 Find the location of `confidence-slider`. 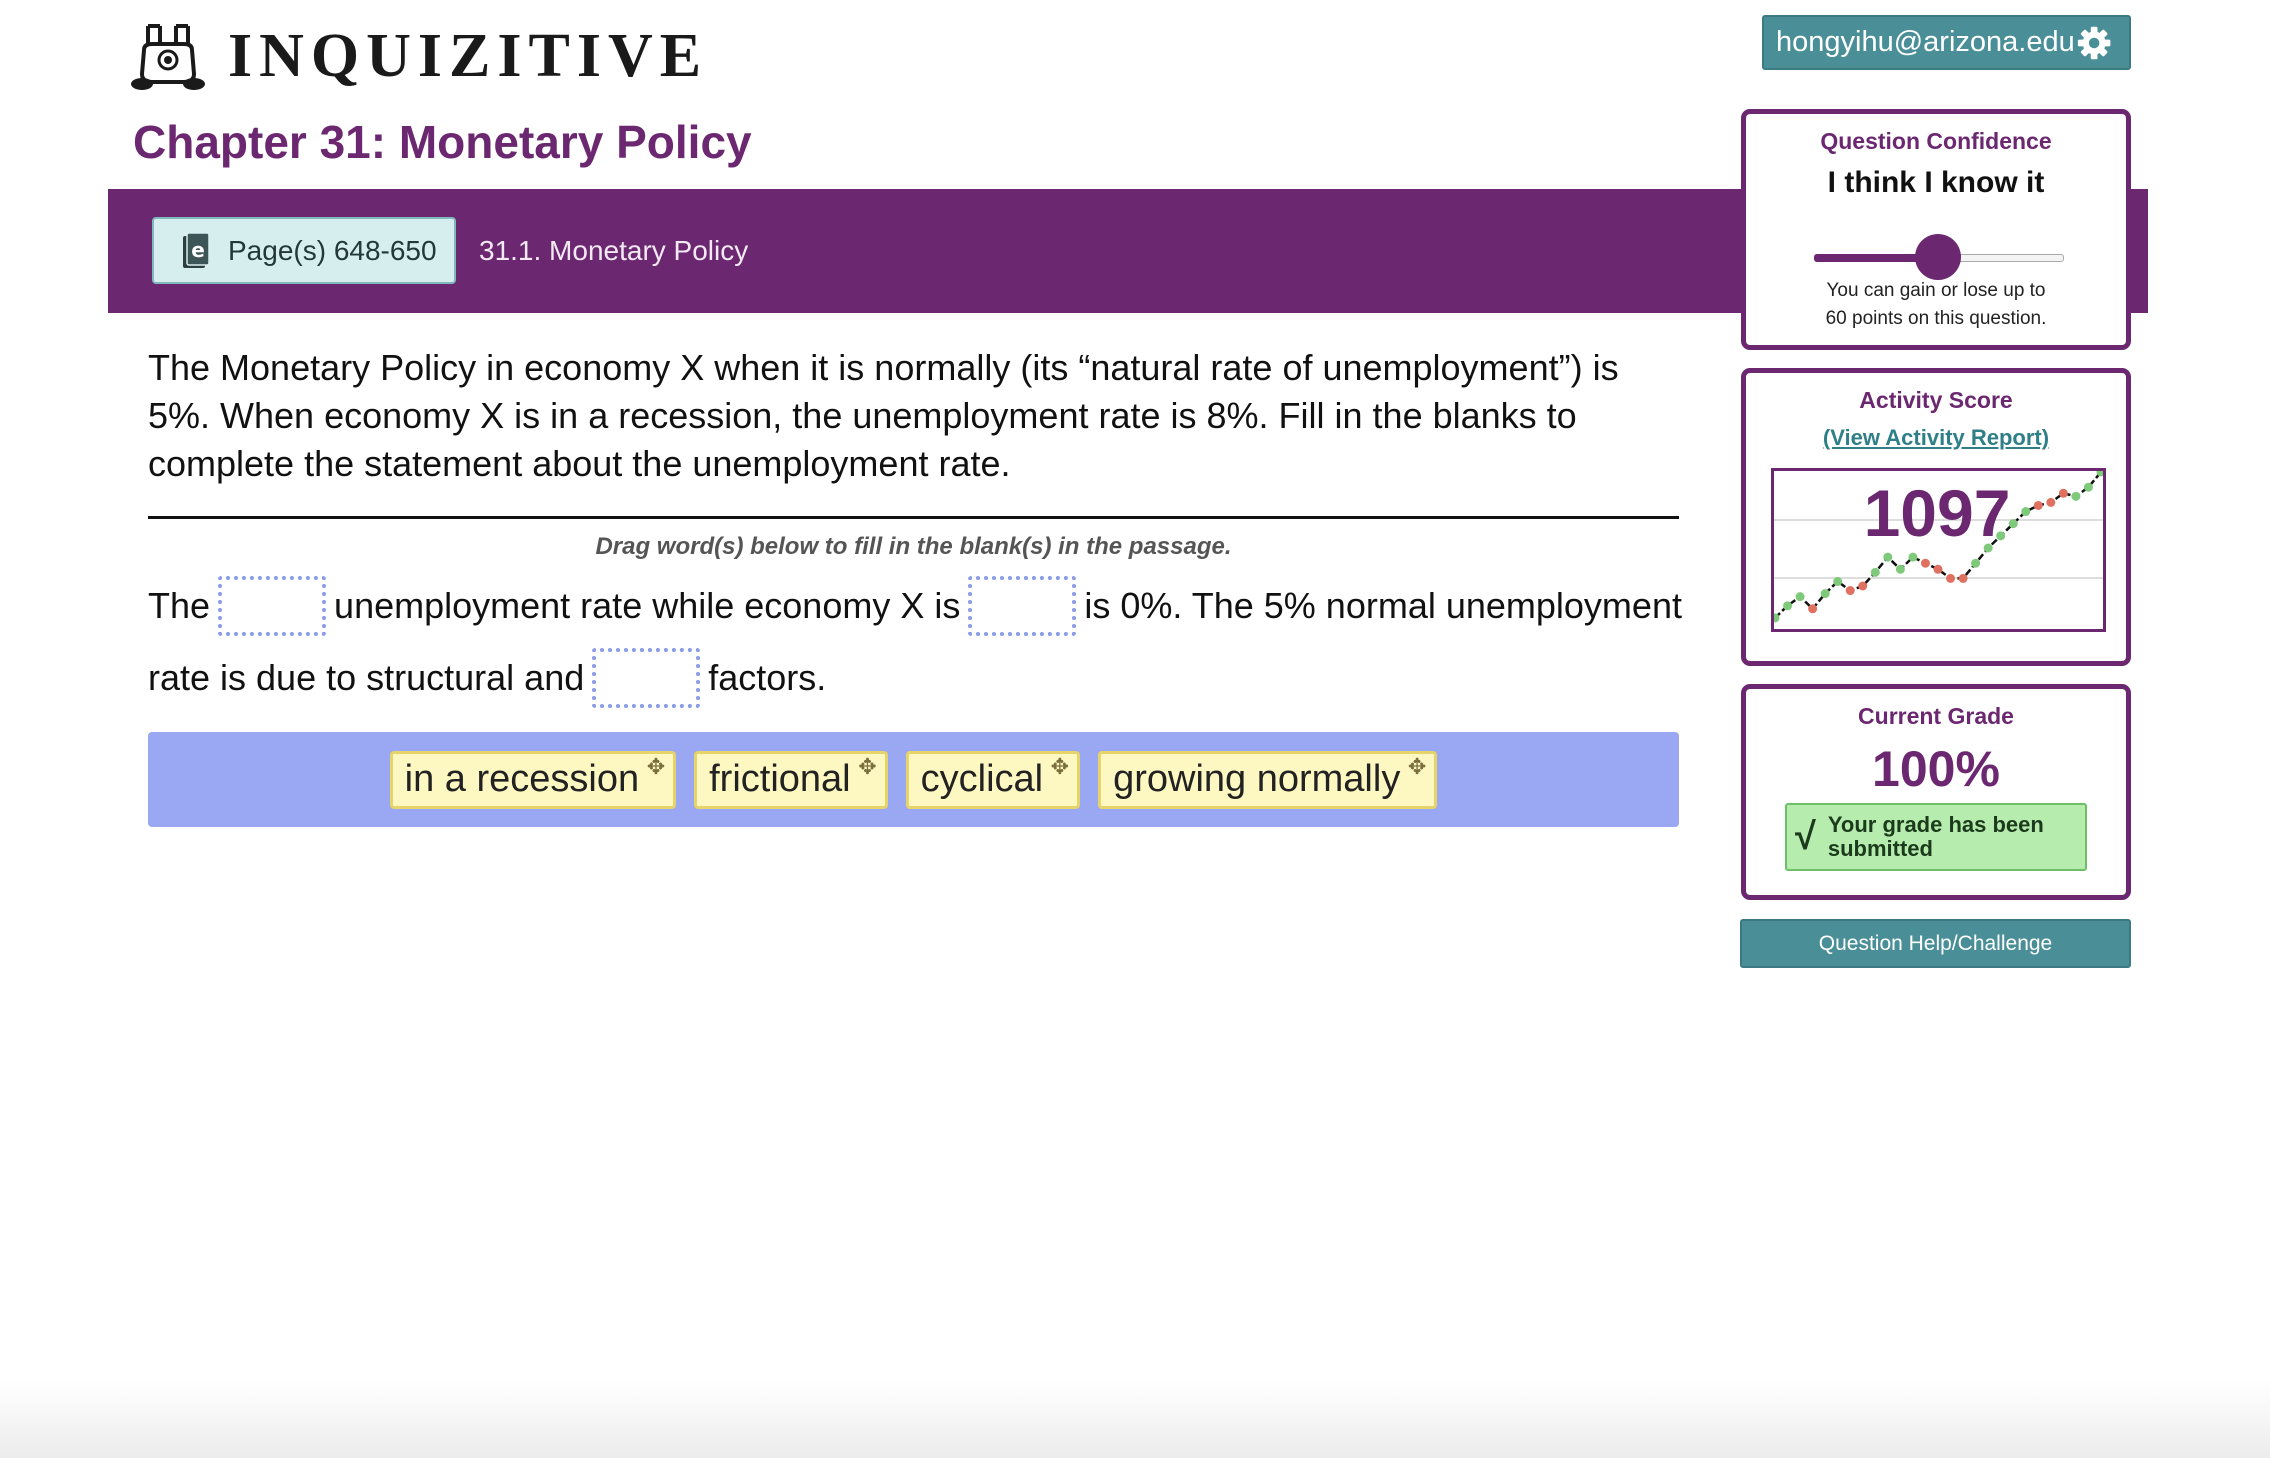

confidence-slider is located at coordinates (1939, 257).